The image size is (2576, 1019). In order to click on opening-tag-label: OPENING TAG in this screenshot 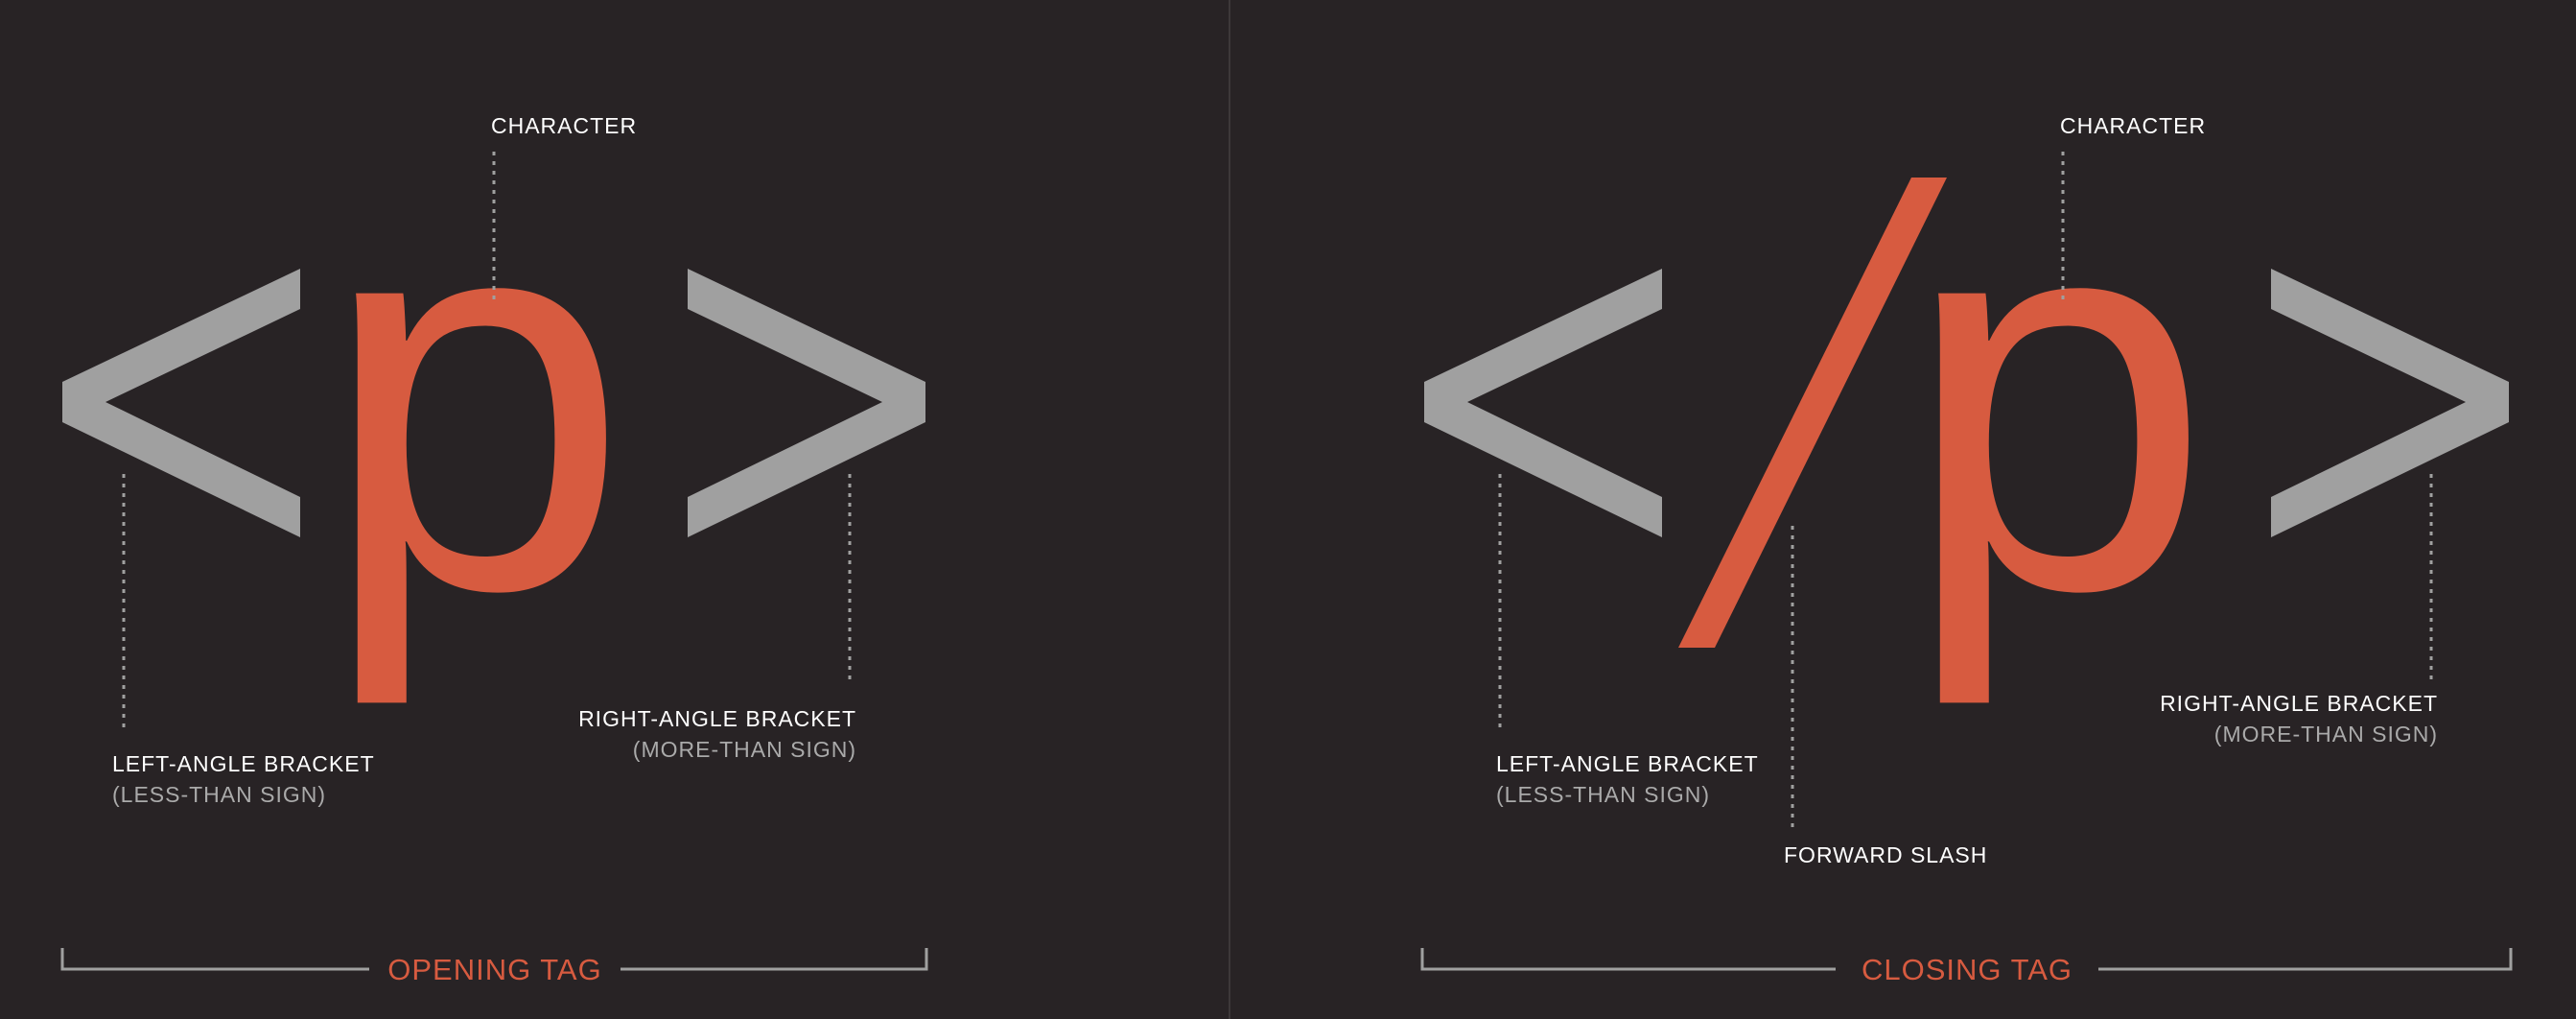, I will do `click(494, 969)`.